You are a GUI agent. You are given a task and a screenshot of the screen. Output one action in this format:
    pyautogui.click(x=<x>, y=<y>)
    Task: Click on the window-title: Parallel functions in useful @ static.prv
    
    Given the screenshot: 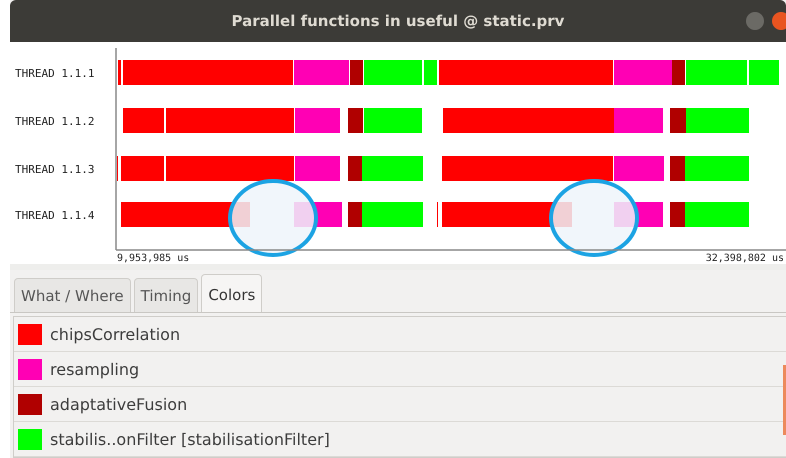 What is the action you would take?
    pyautogui.click(x=398, y=21)
    